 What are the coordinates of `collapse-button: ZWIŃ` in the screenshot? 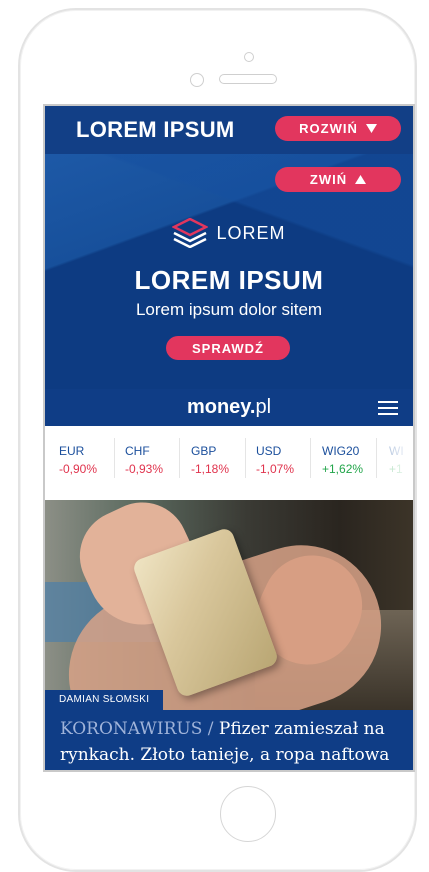 It's located at (338, 179).